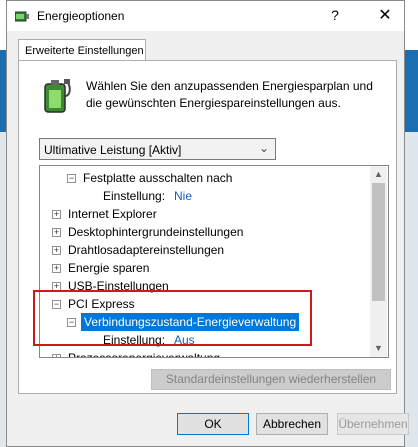 This screenshot has width=418, height=447. I want to click on cancel-button: Abbrechen, so click(292, 424).